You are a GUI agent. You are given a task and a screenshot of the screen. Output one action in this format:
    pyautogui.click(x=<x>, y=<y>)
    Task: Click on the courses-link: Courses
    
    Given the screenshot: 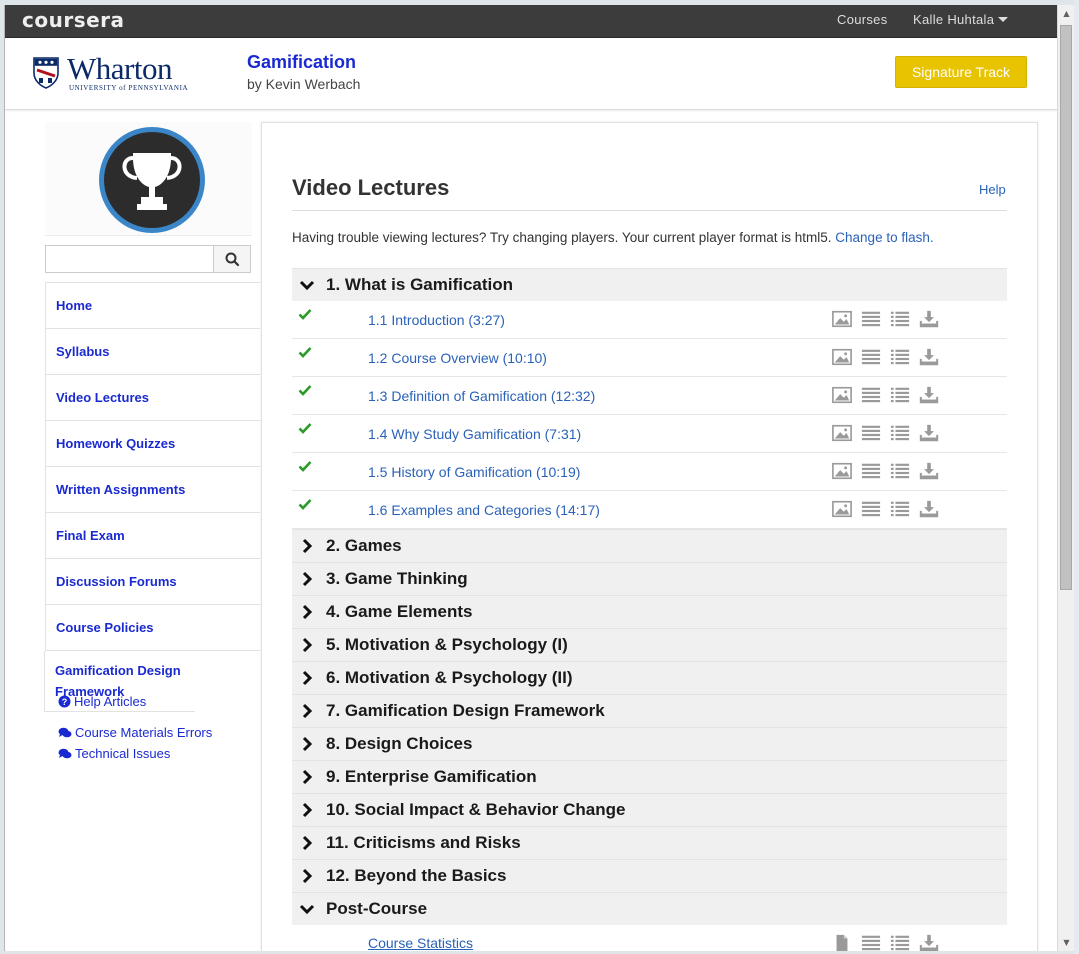 What is the action you would take?
    pyautogui.click(x=862, y=19)
    